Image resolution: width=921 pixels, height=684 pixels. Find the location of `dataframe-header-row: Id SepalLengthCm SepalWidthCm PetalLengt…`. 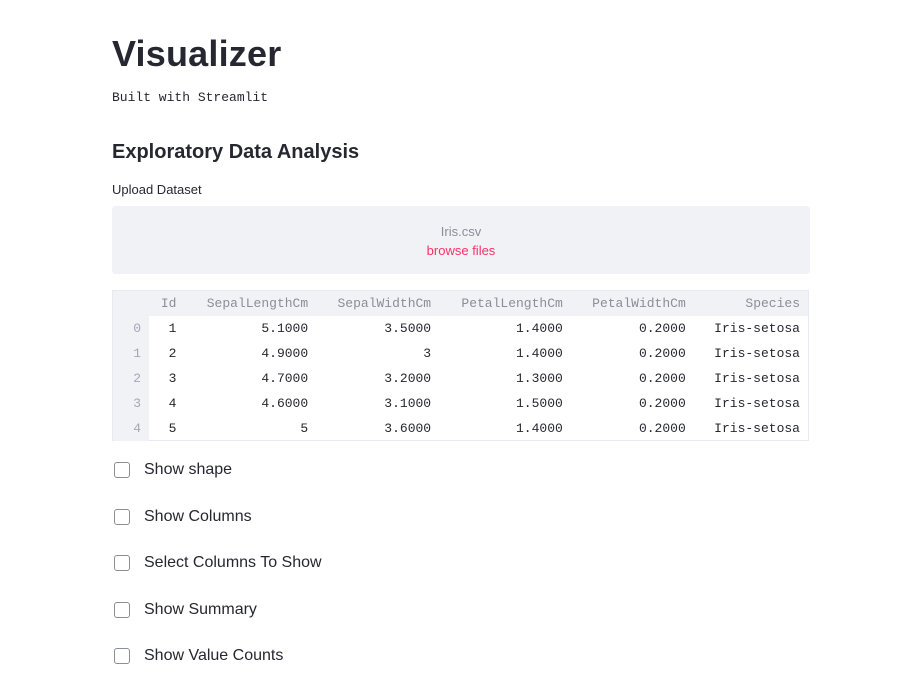

dataframe-header-row: Id SepalLengthCm SepalWidthCm PetalLengt… is located at coordinates (460, 303).